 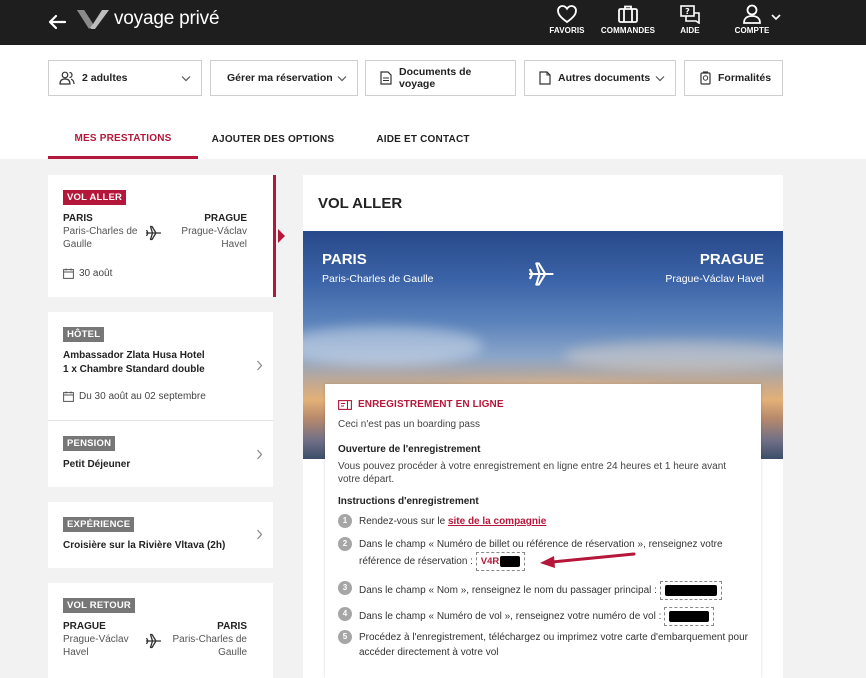 I want to click on document-icon, so click(x=386, y=78).